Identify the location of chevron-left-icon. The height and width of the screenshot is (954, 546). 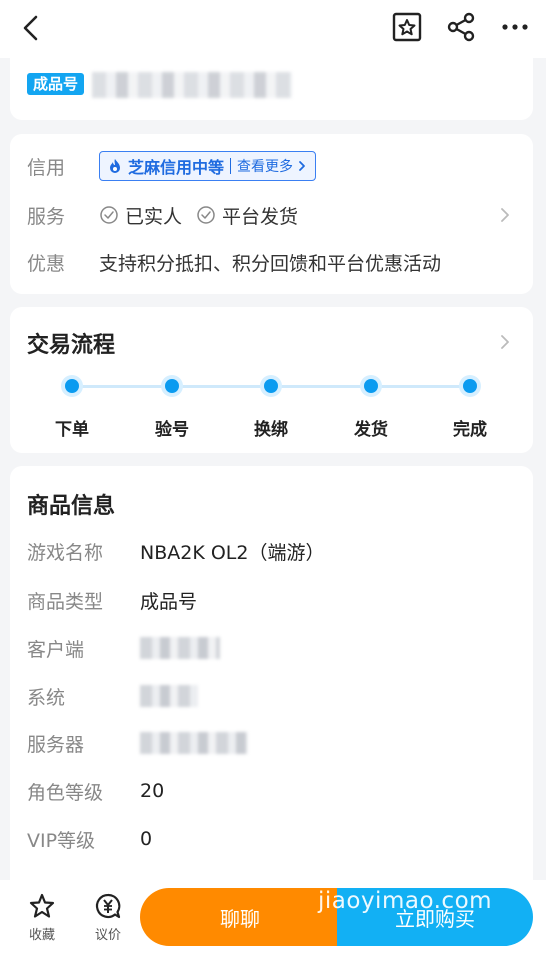
(32, 28).